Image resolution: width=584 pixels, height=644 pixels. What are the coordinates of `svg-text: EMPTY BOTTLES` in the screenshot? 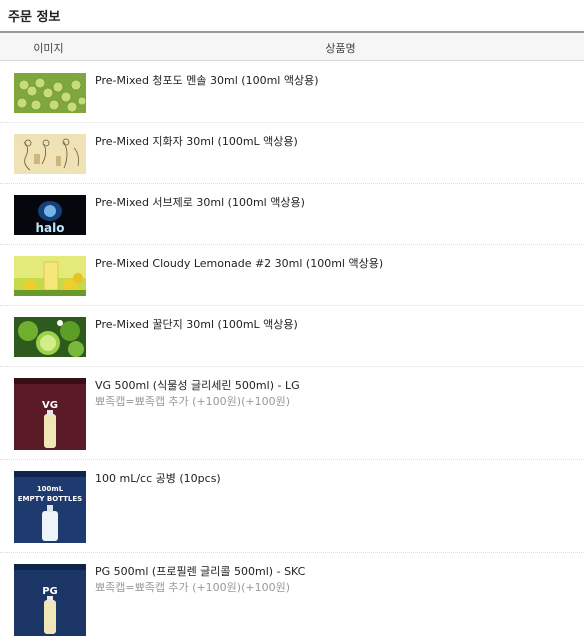 It's located at (50, 499).